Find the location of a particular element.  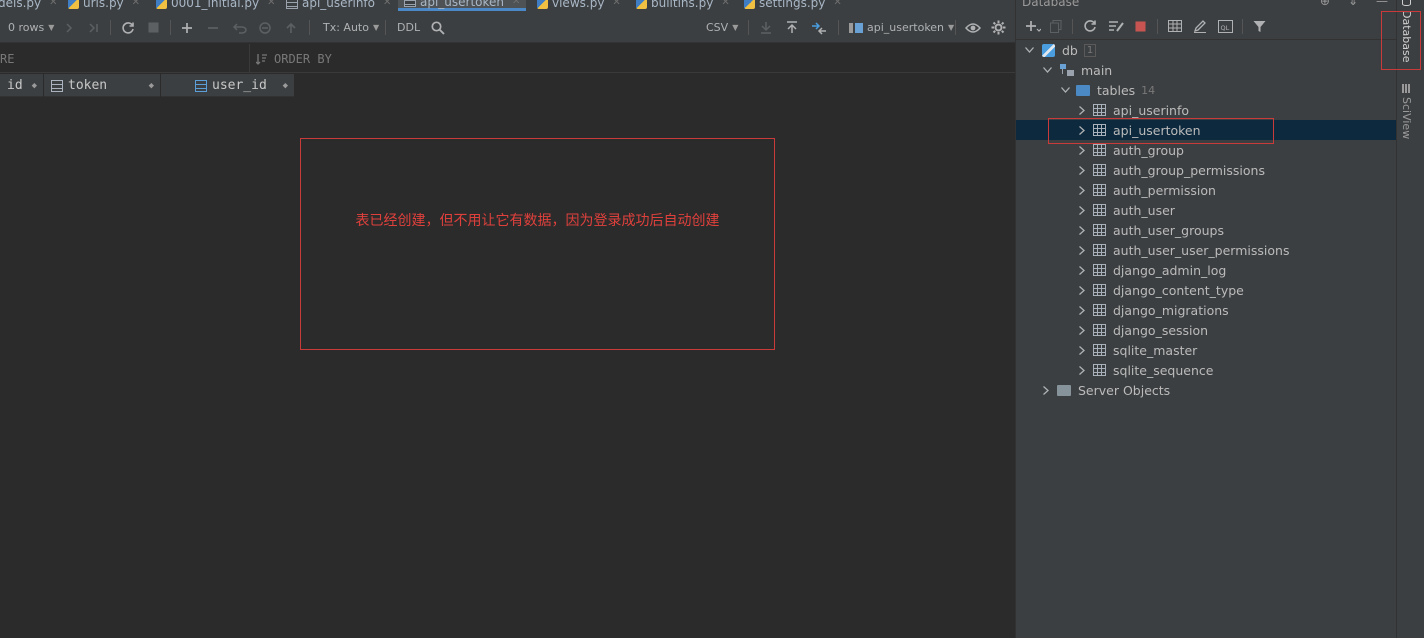

tab-models-py: dels.py ✕ is located at coordinates (29, 5).